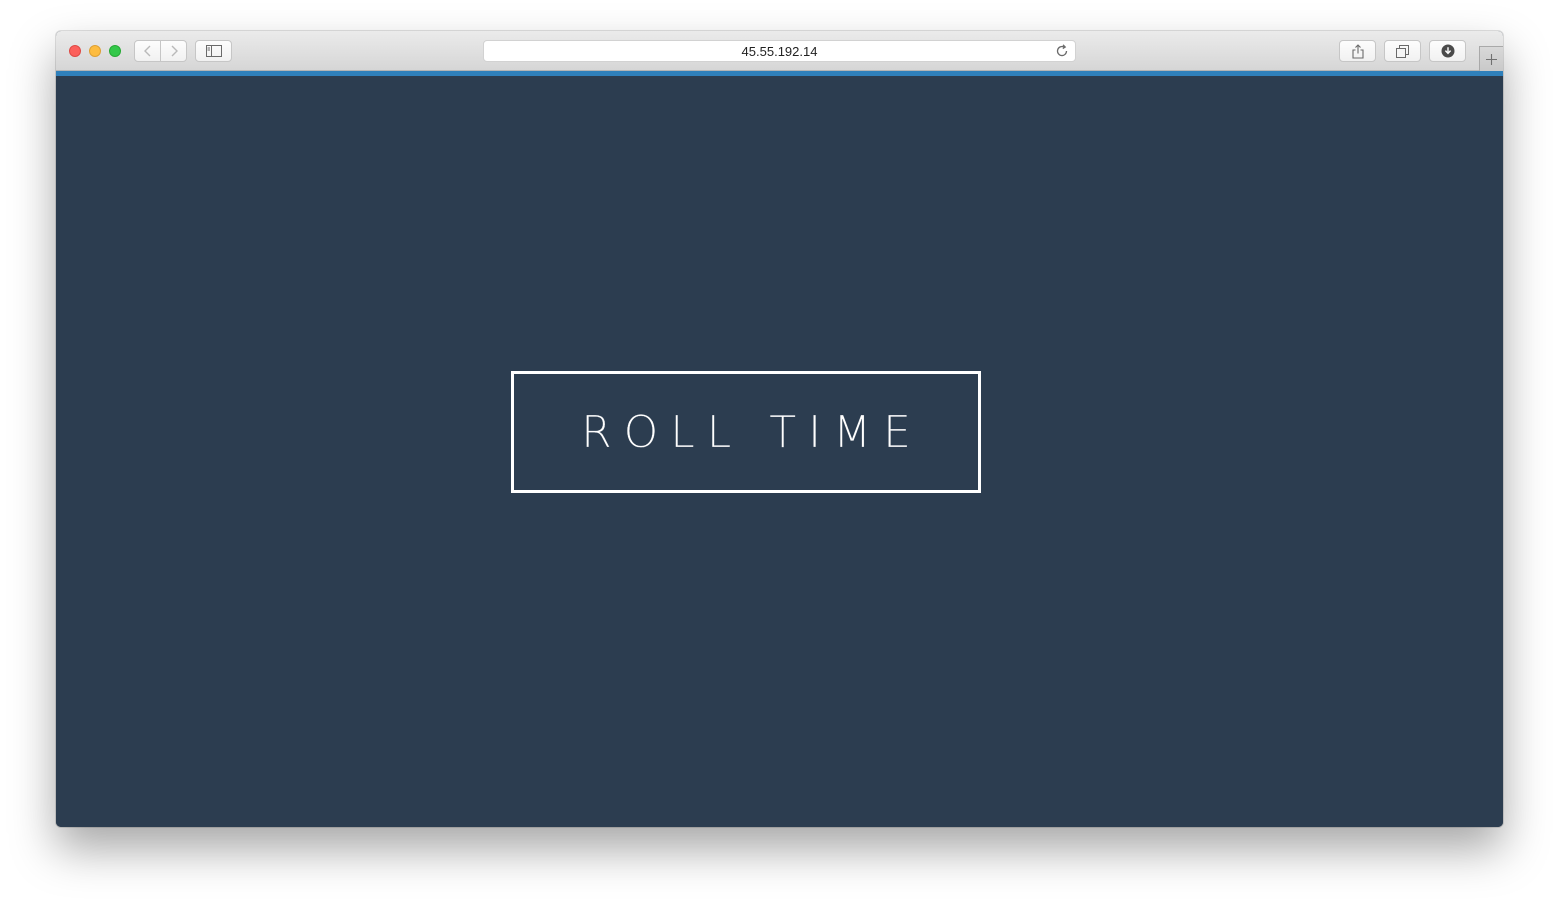 The image size is (1559, 907). I want to click on new-tab-button, so click(1491, 58).